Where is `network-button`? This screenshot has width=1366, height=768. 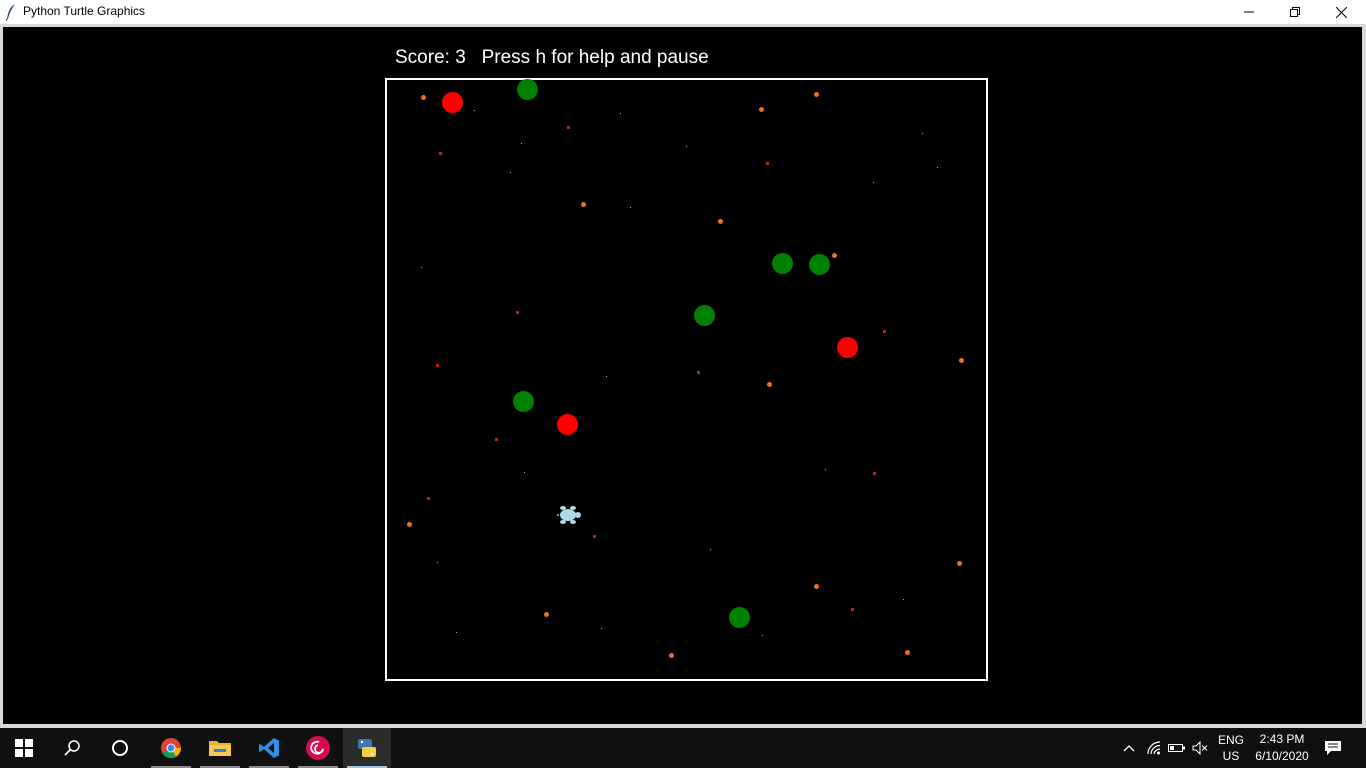
network-button is located at coordinates (1154, 748).